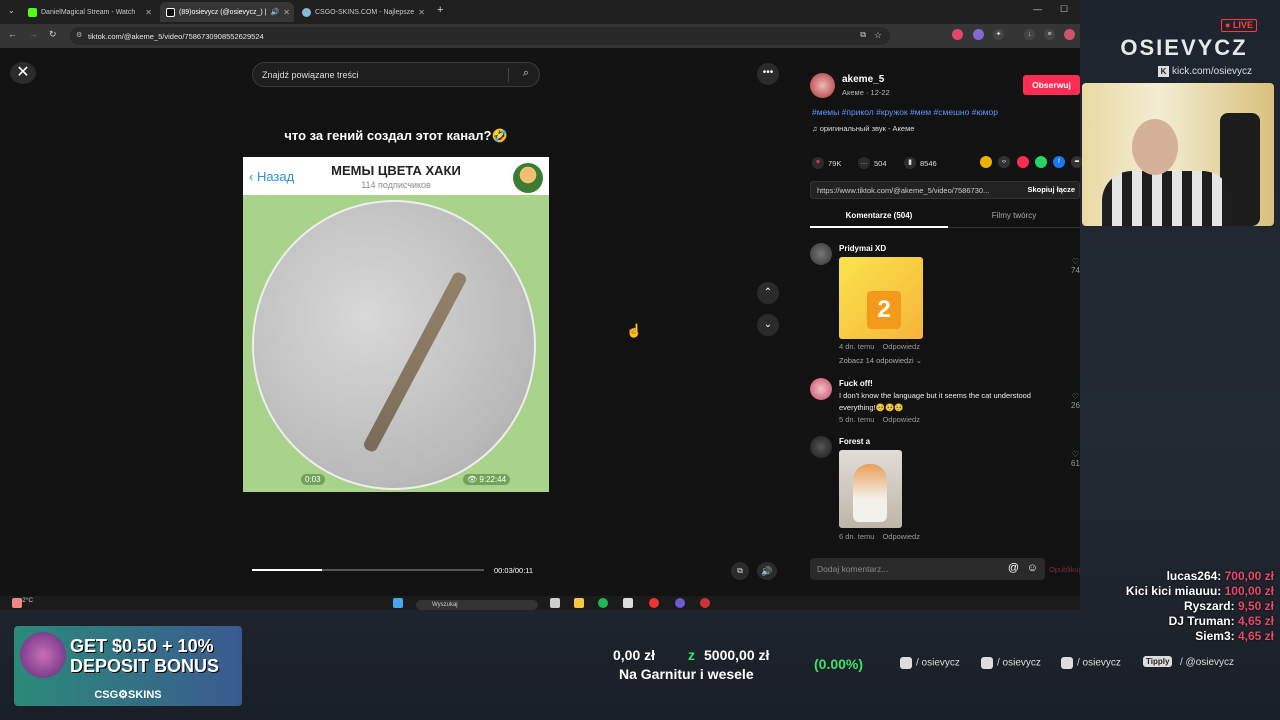 This screenshot has height=720, width=1280. Describe the element at coordinates (1075, 463) in the screenshot. I see `comment-like-count: 61` at that location.